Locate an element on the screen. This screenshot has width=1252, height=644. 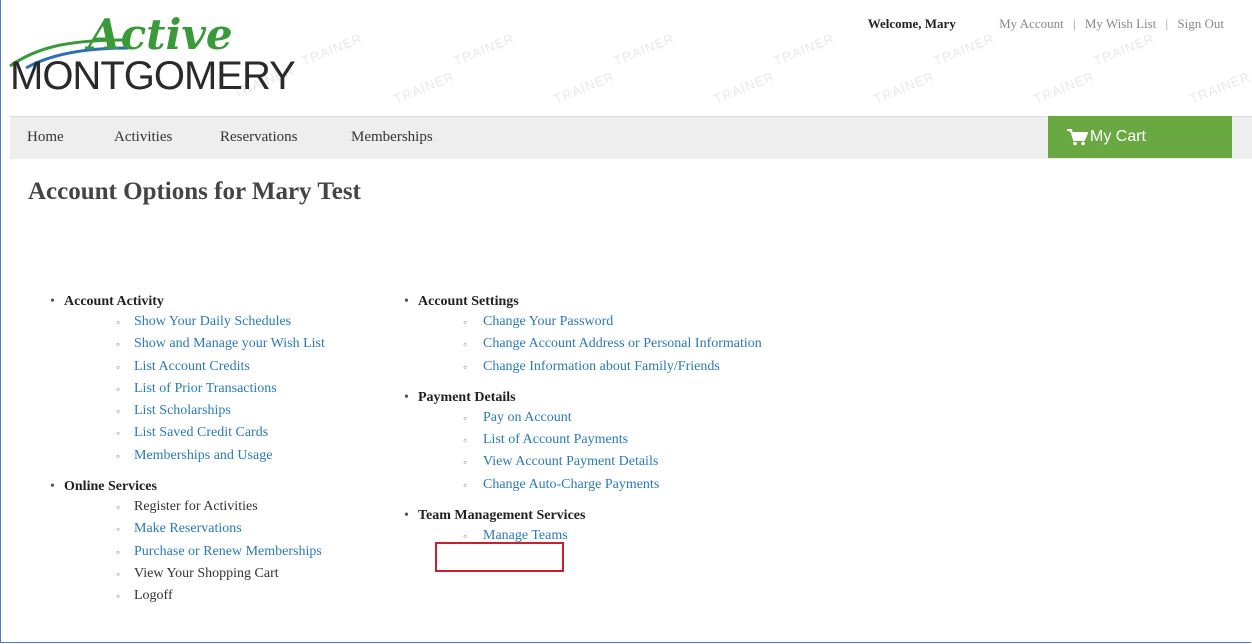
site-logo: Active MONTGOMERY is located at coordinates (156, 58).